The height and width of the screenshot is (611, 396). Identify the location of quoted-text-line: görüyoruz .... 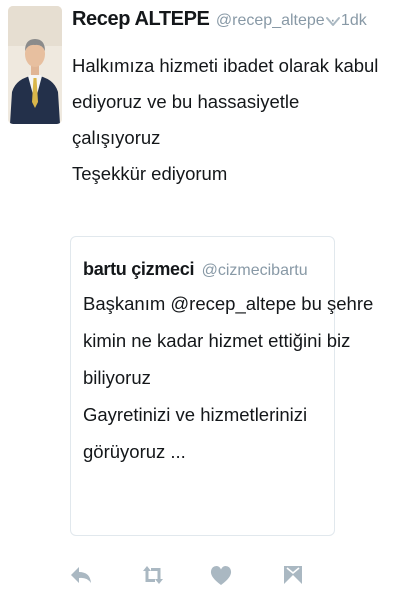
(134, 451).